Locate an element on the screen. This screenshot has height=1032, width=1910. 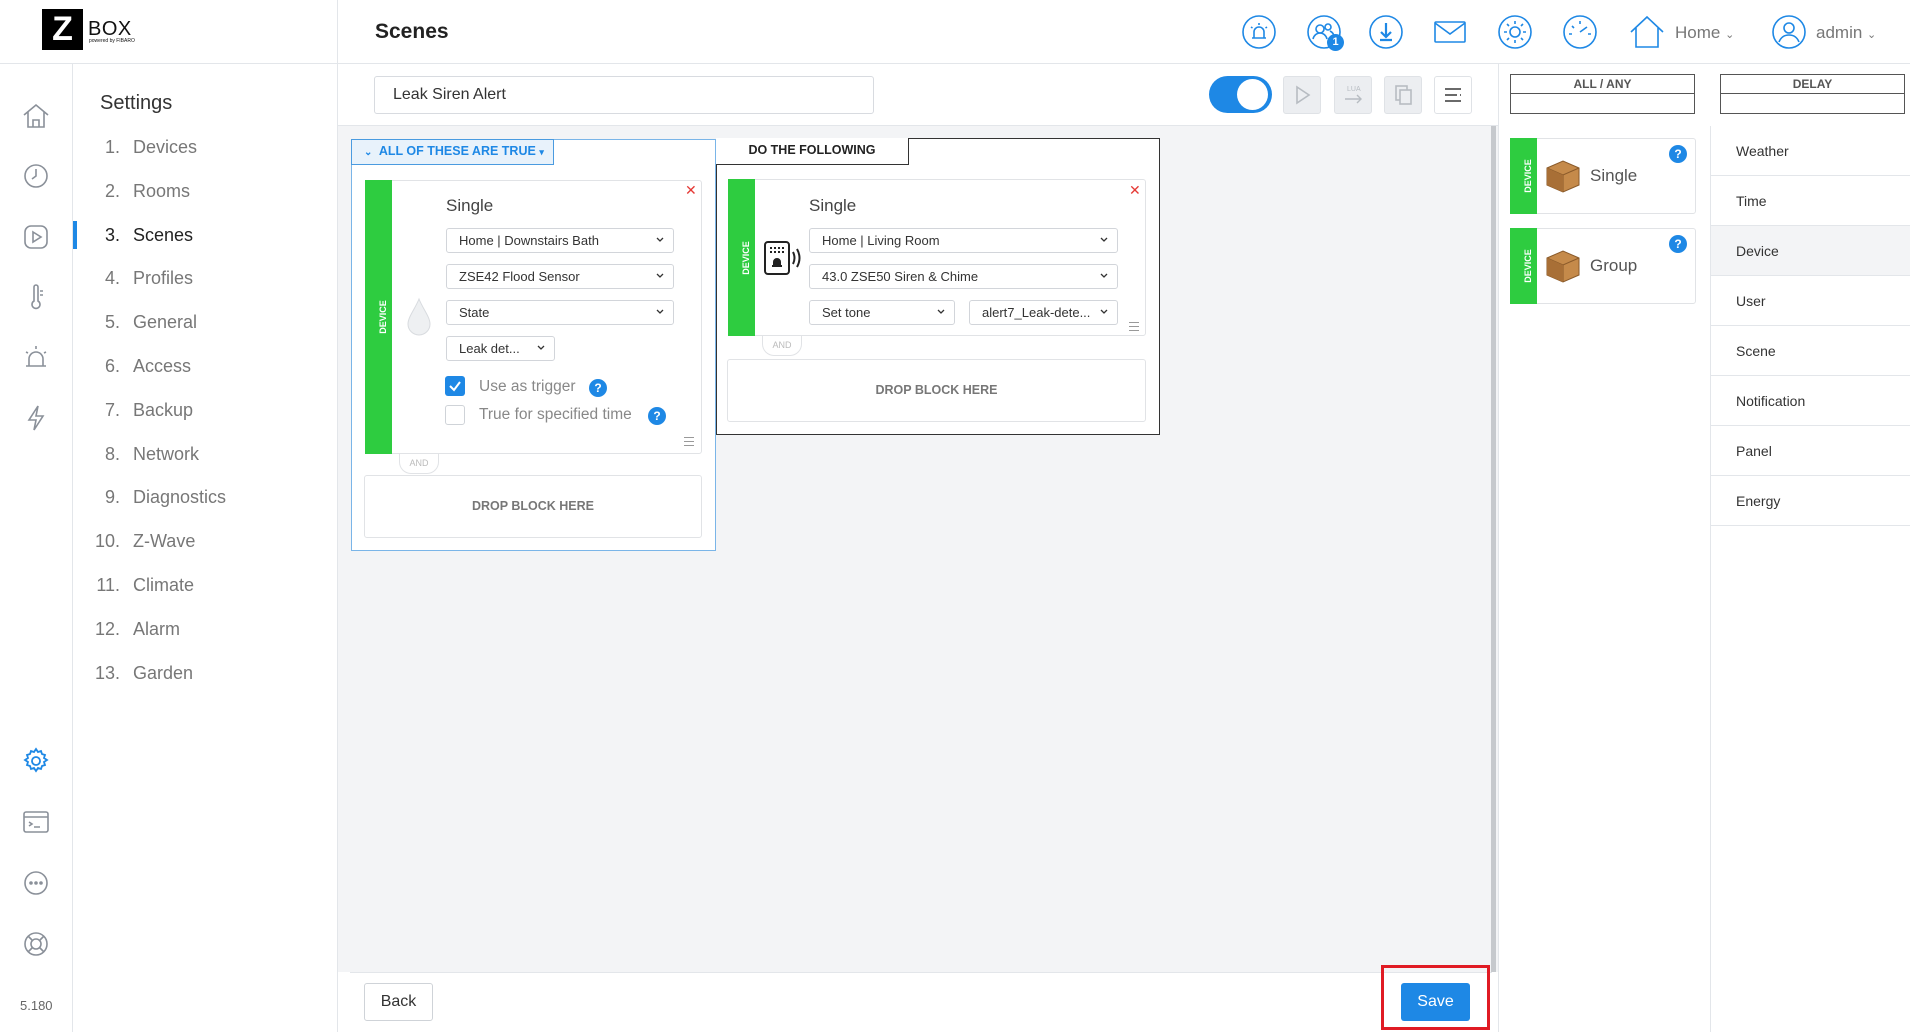
category-device: Device is located at coordinates (1810, 251).